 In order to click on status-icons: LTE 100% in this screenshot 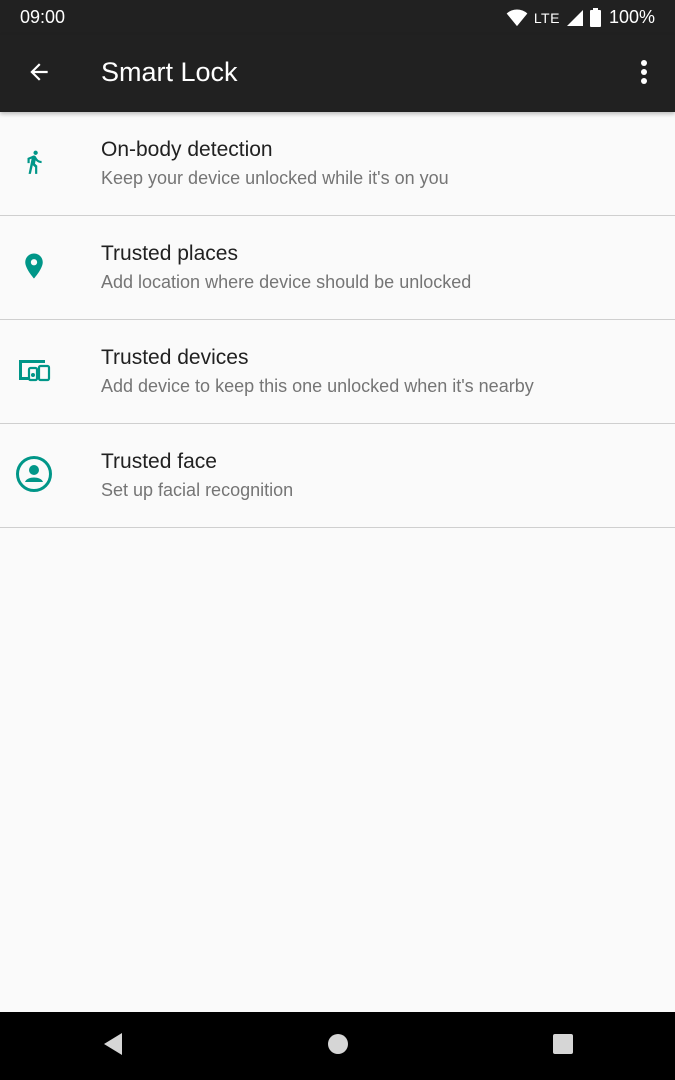, I will do `click(580, 17)`.